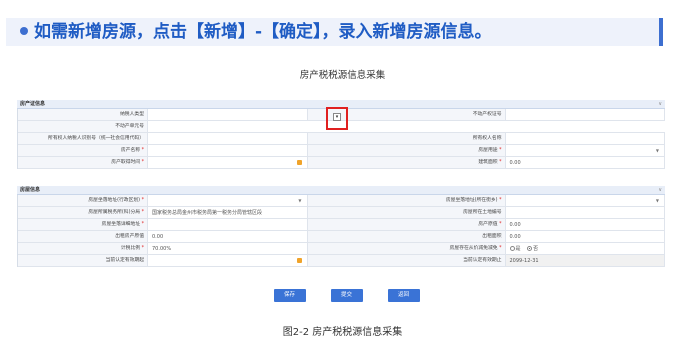  I want to click on property-unit-number-input, so click(406, 126).